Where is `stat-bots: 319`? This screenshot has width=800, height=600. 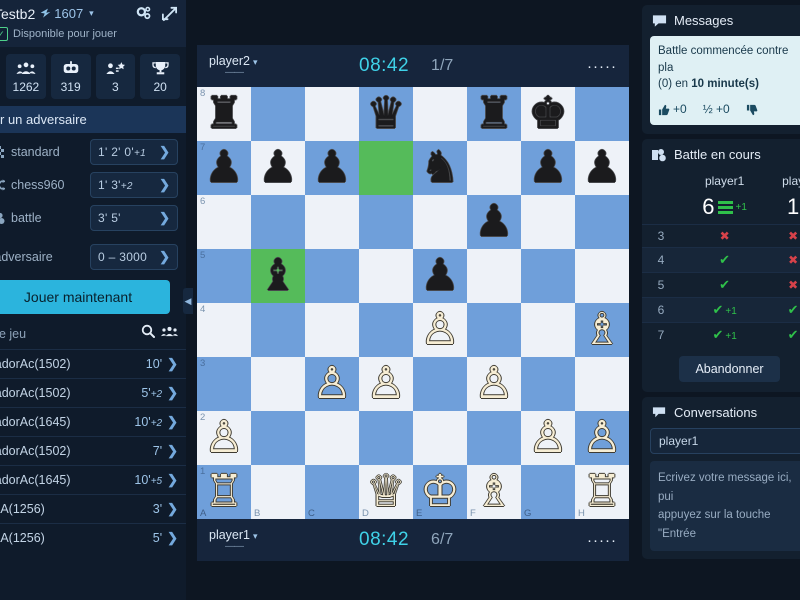
stat-bots: 319 is located at coordinates (70, 76).